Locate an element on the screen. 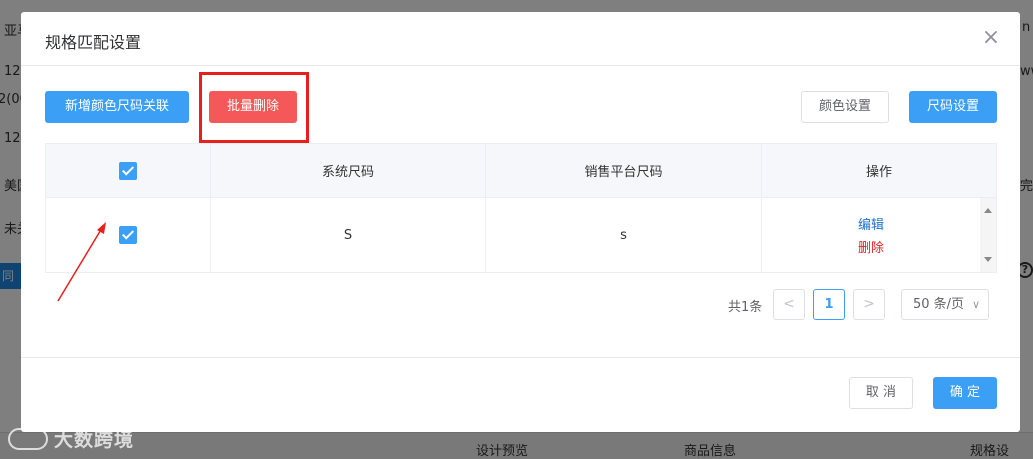  annotation-highlight-box is located at coordinates (254, 107).